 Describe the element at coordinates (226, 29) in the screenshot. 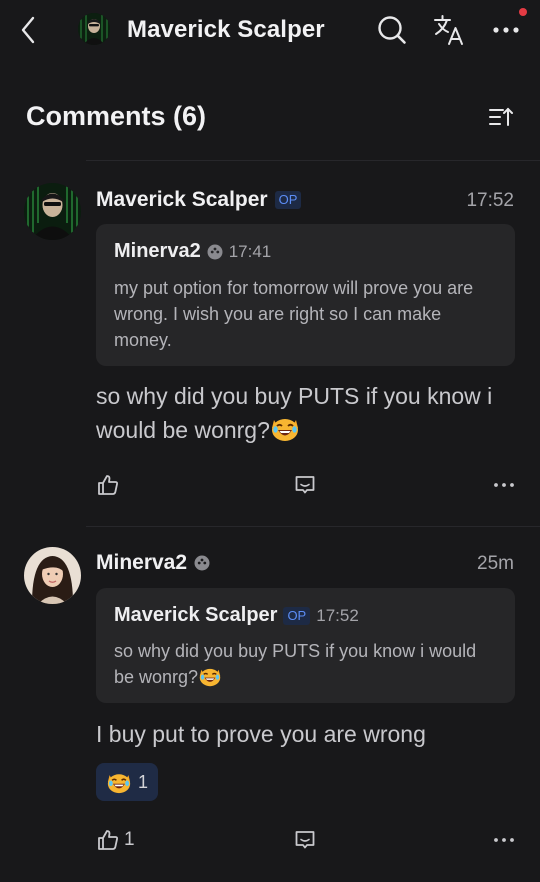

I see `header-title: Maverick Scalper` at that location.